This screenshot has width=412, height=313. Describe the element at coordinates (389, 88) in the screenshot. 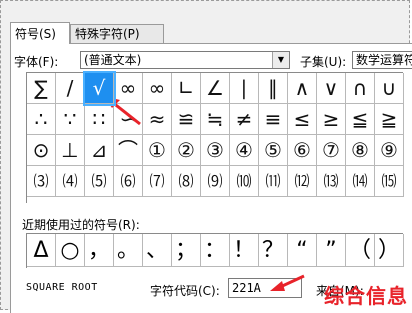

I see `symbol-cell: ∪` at that location.